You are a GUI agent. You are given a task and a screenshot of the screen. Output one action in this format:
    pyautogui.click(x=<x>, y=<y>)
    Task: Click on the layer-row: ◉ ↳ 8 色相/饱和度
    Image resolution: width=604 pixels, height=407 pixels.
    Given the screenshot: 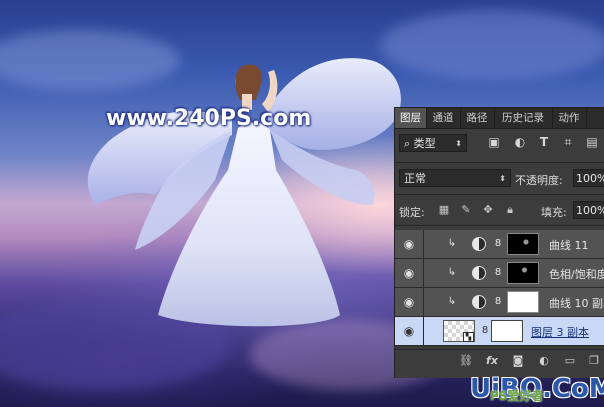 What is the action you would take?
    pyautogui.click(x=499, y=273)
    